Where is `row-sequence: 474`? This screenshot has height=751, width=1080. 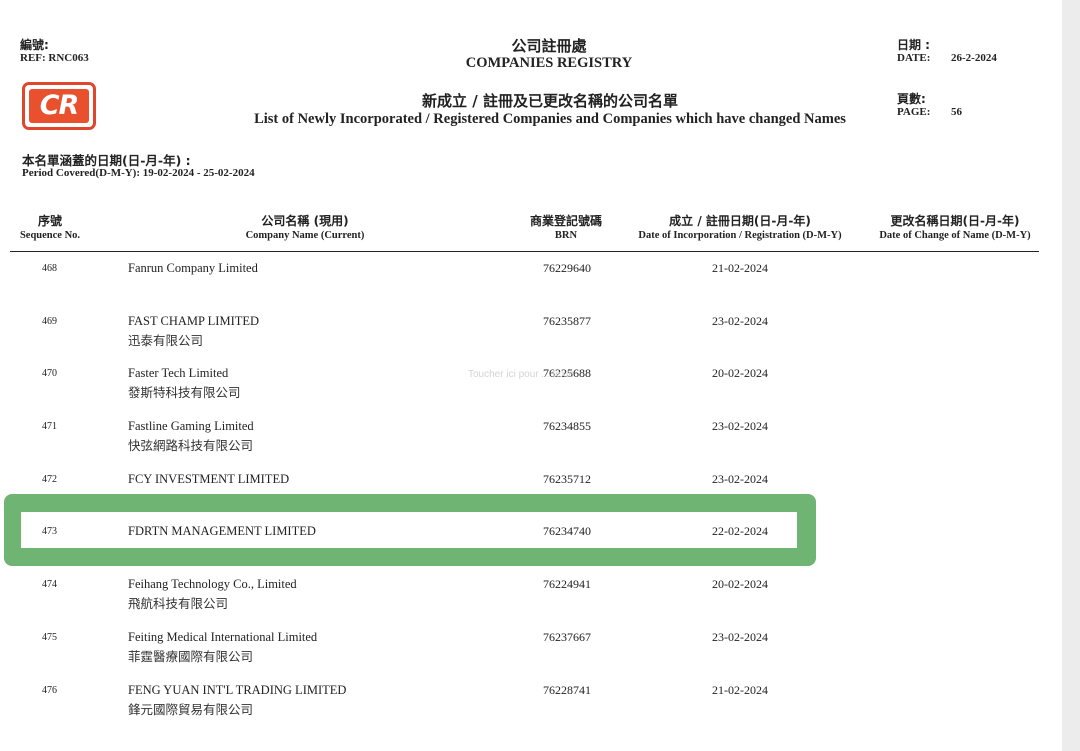 row-sequence: 474 is located at coordinates (49, 584).